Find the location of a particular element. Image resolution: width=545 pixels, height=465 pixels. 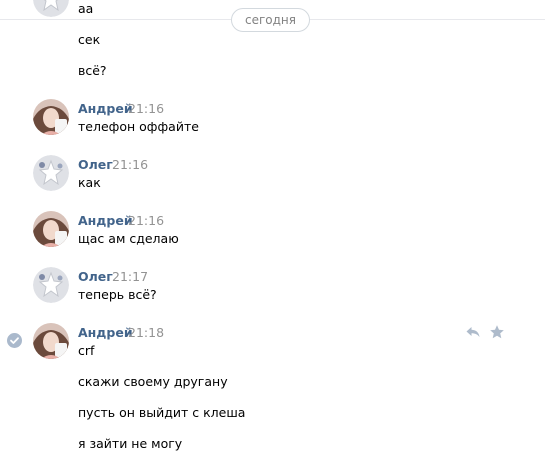

message-text: скажи своему другану is located at coordinates (153, 381).